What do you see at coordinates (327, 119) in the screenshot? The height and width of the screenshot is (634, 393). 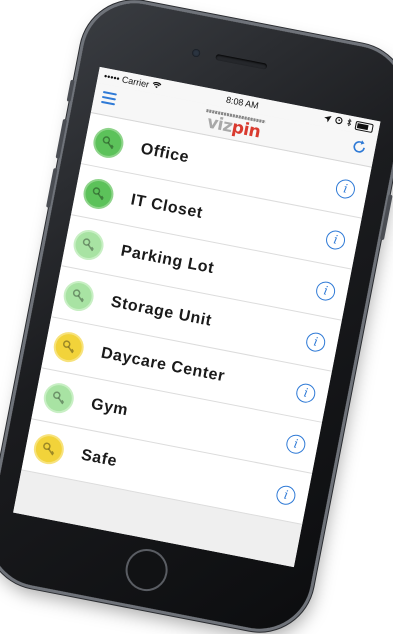 I see `location-icon` at bounding box center [327, 119].